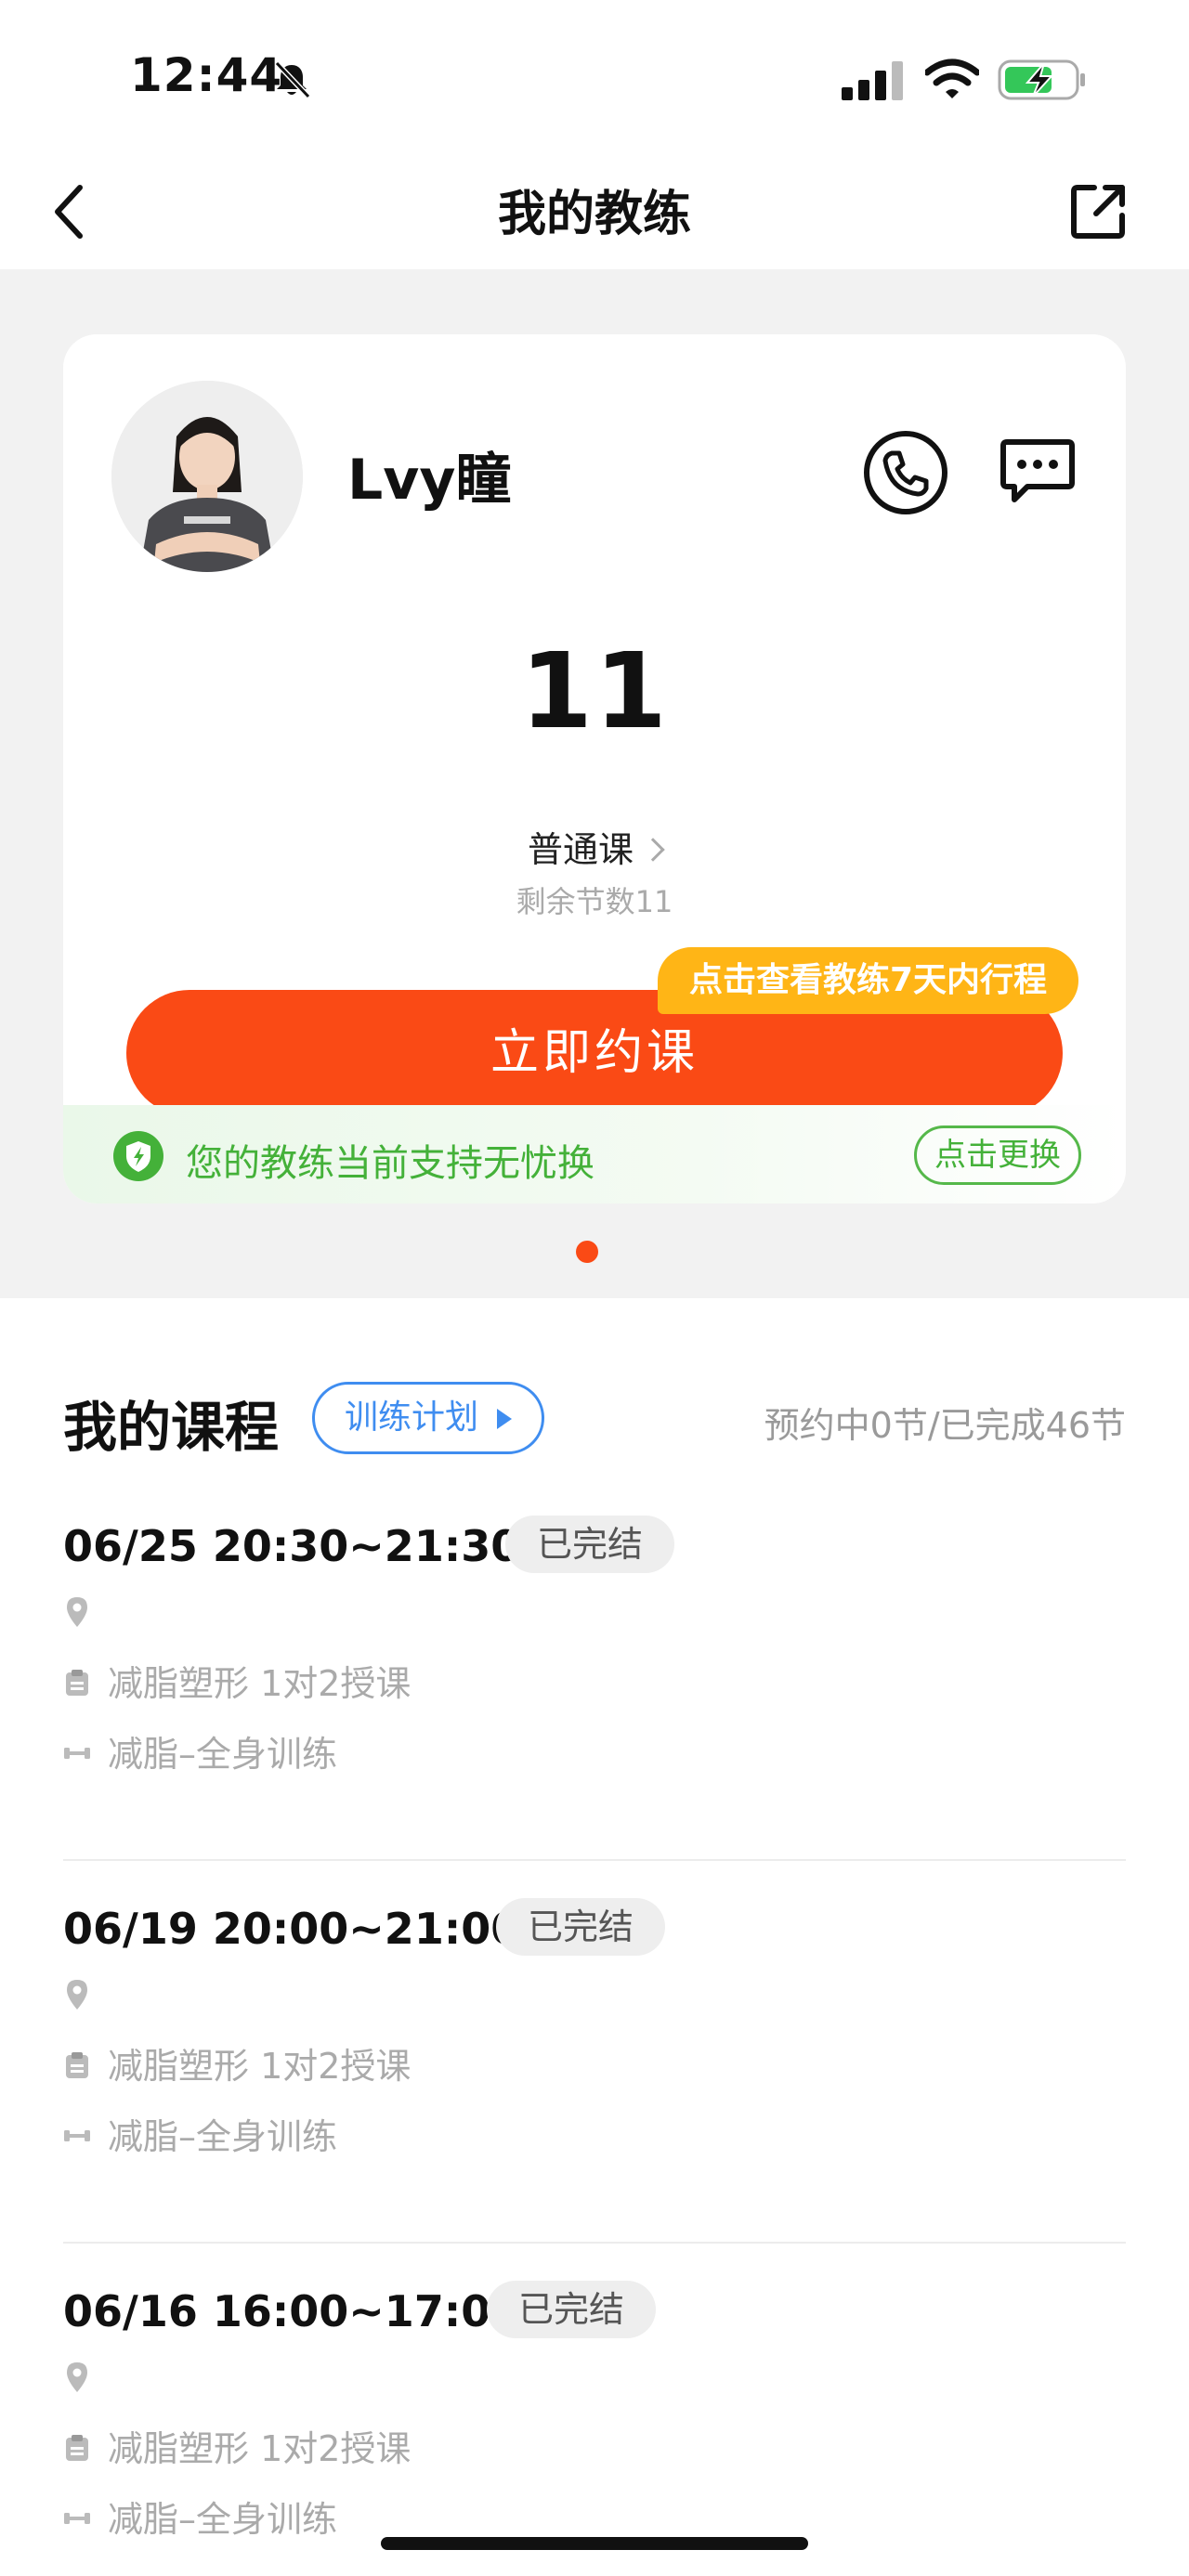  What do you see at coordinates (138, 1156) in the screenshot?
I see `shield-icon` at bounding box center [138, 1156].